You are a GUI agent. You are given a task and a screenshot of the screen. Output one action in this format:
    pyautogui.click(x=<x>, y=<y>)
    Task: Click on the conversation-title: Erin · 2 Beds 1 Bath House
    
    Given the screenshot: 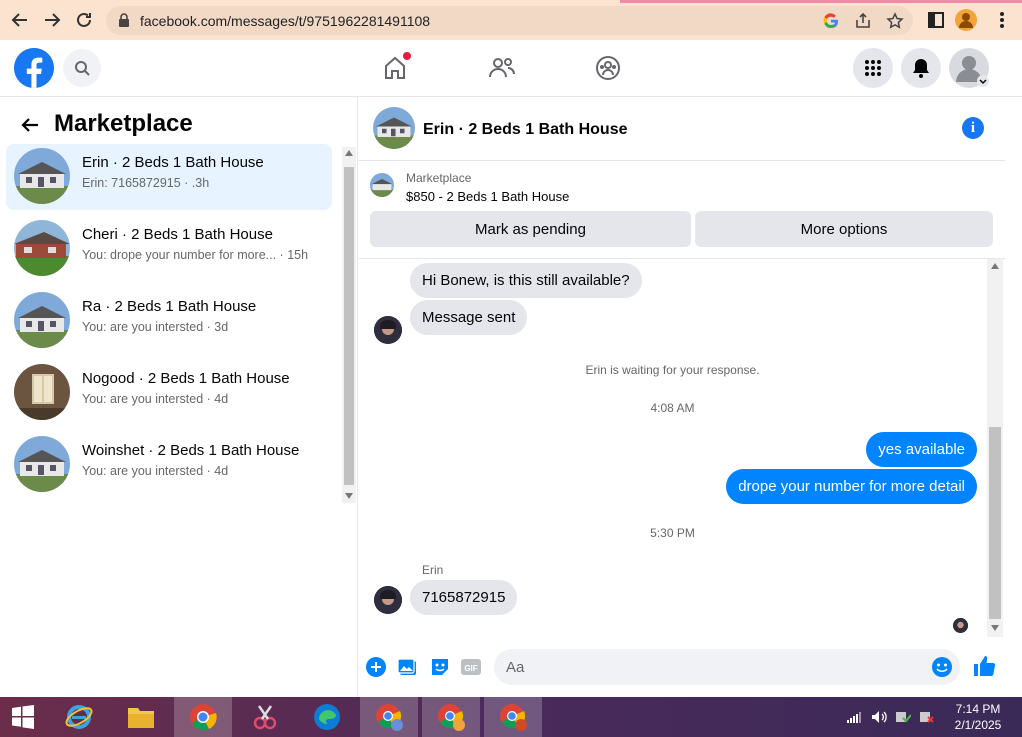 What is the action you would take?
    pyautogui.click(x=173, y=162)
    